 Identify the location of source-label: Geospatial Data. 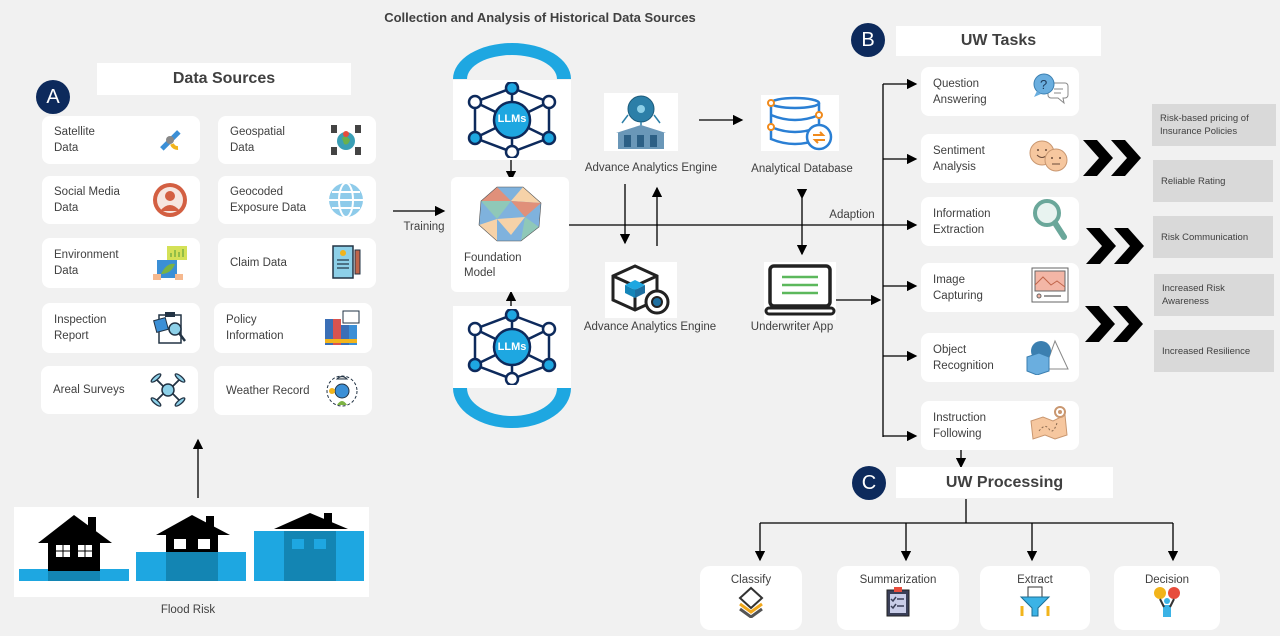
(257, 140).